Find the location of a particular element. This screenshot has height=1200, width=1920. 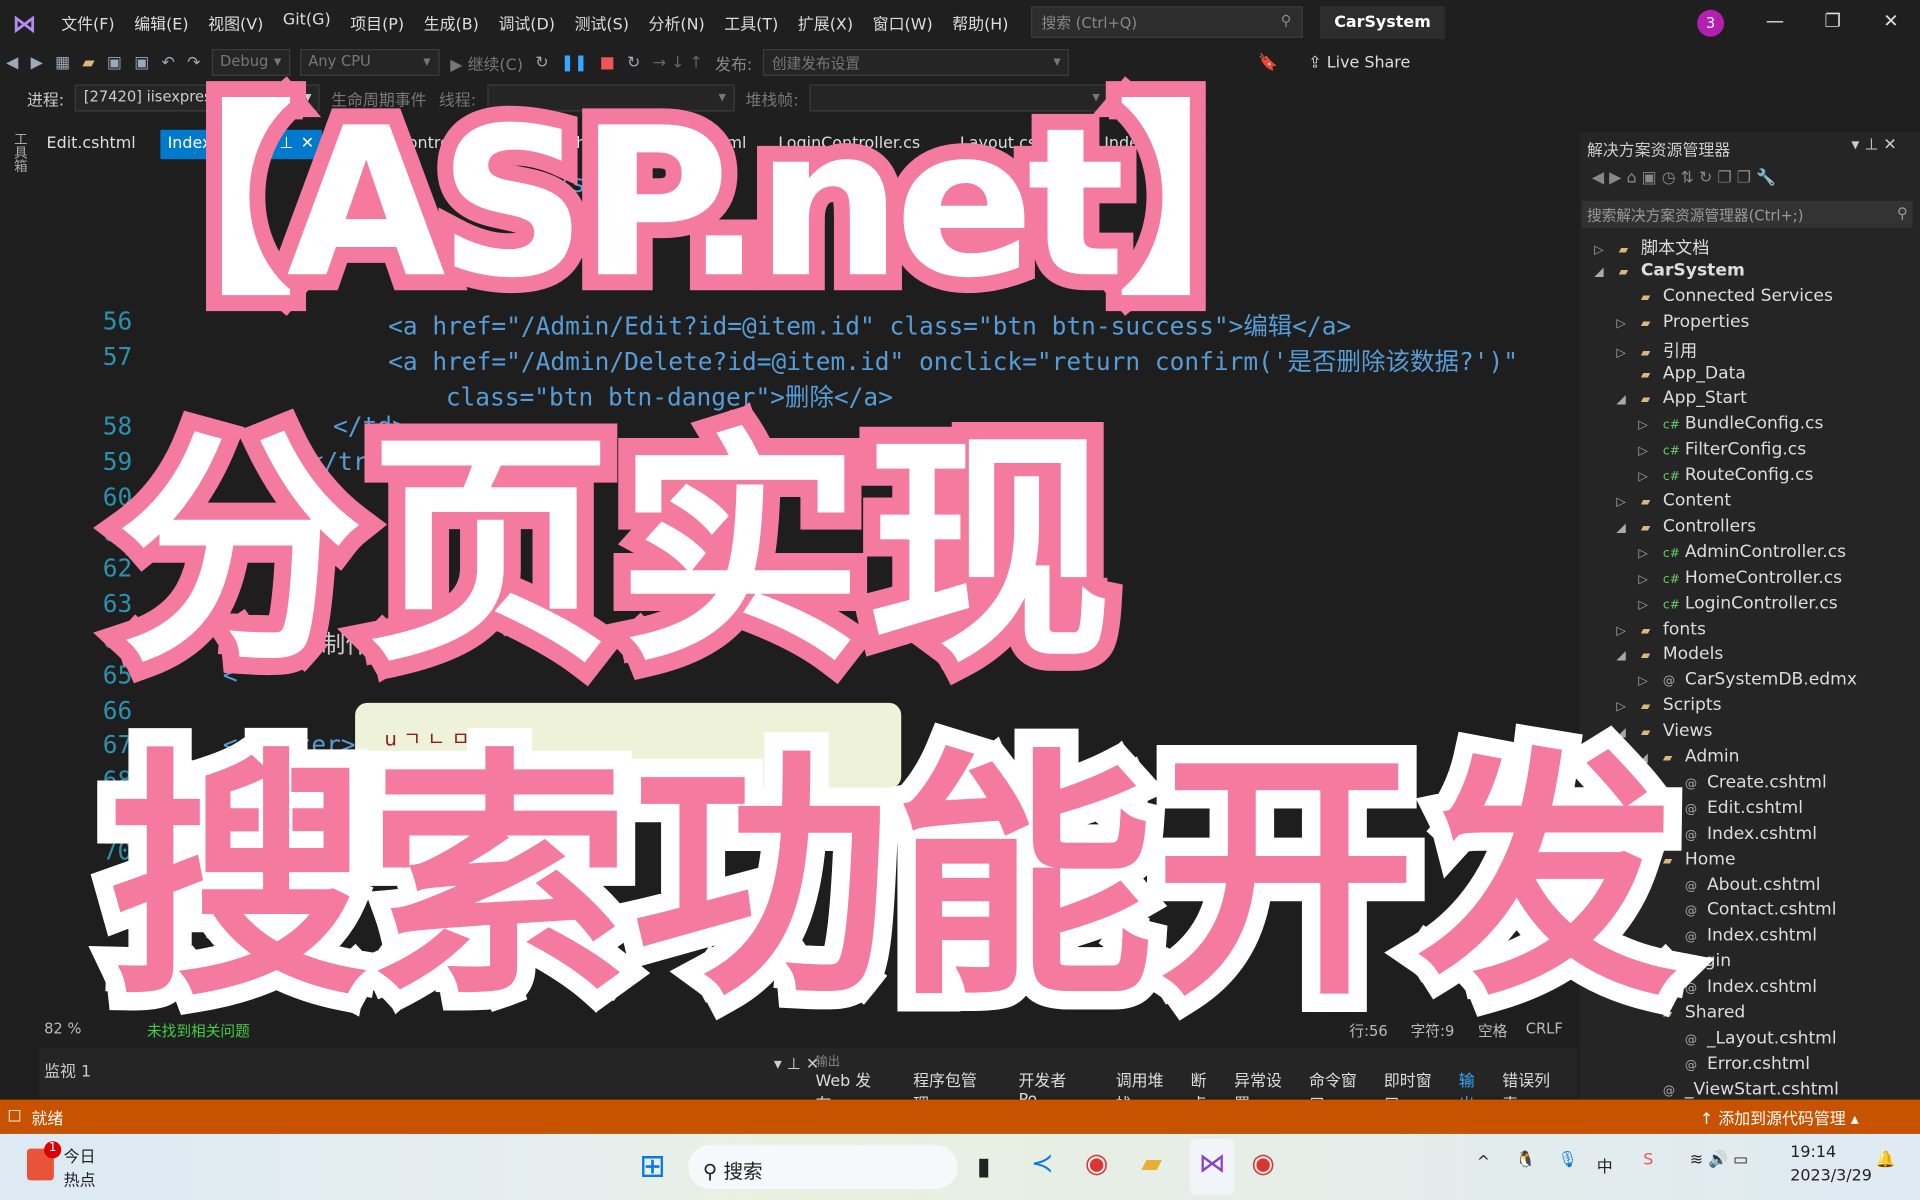

tree-item: ◢ ▰ CarSystem is located at coordinates (1669, 271).